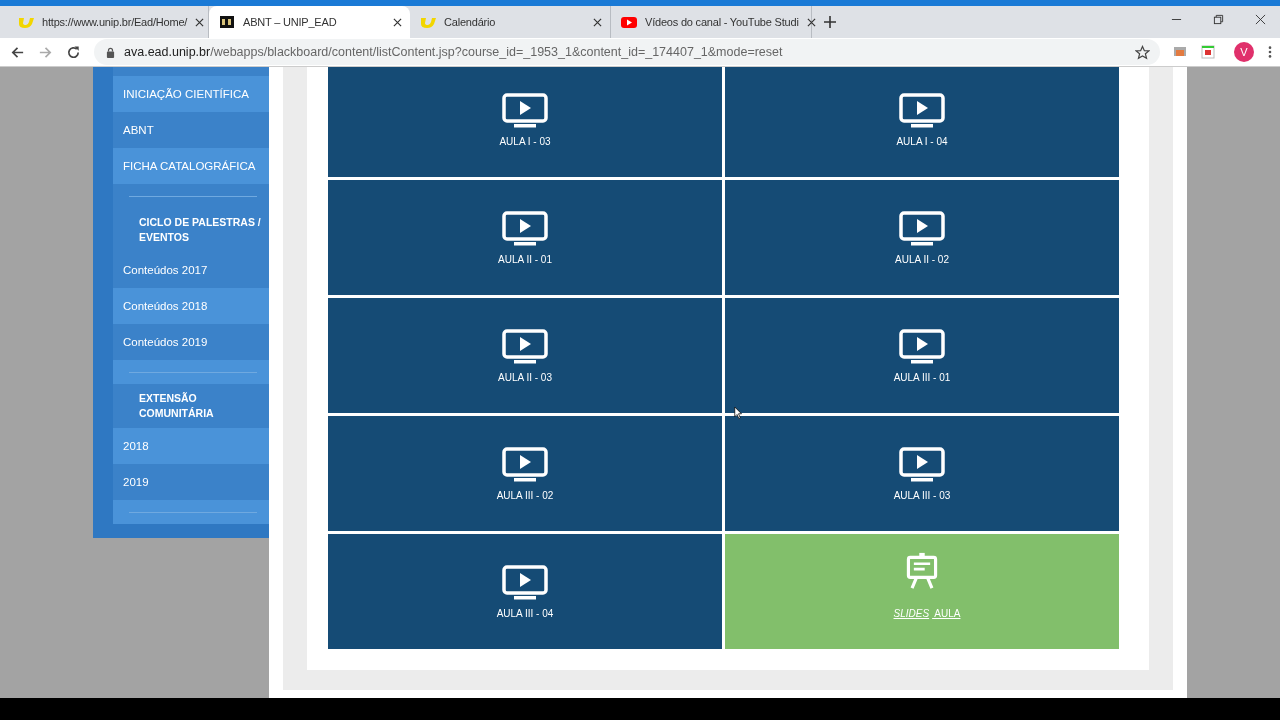 Image resolution: width=1280 pixels, height=720 pixels. What do you see at coordinates (922, 495) in the screenshot?
I see `tile-label: AULA III - 03` at bounding box center [922, 495].